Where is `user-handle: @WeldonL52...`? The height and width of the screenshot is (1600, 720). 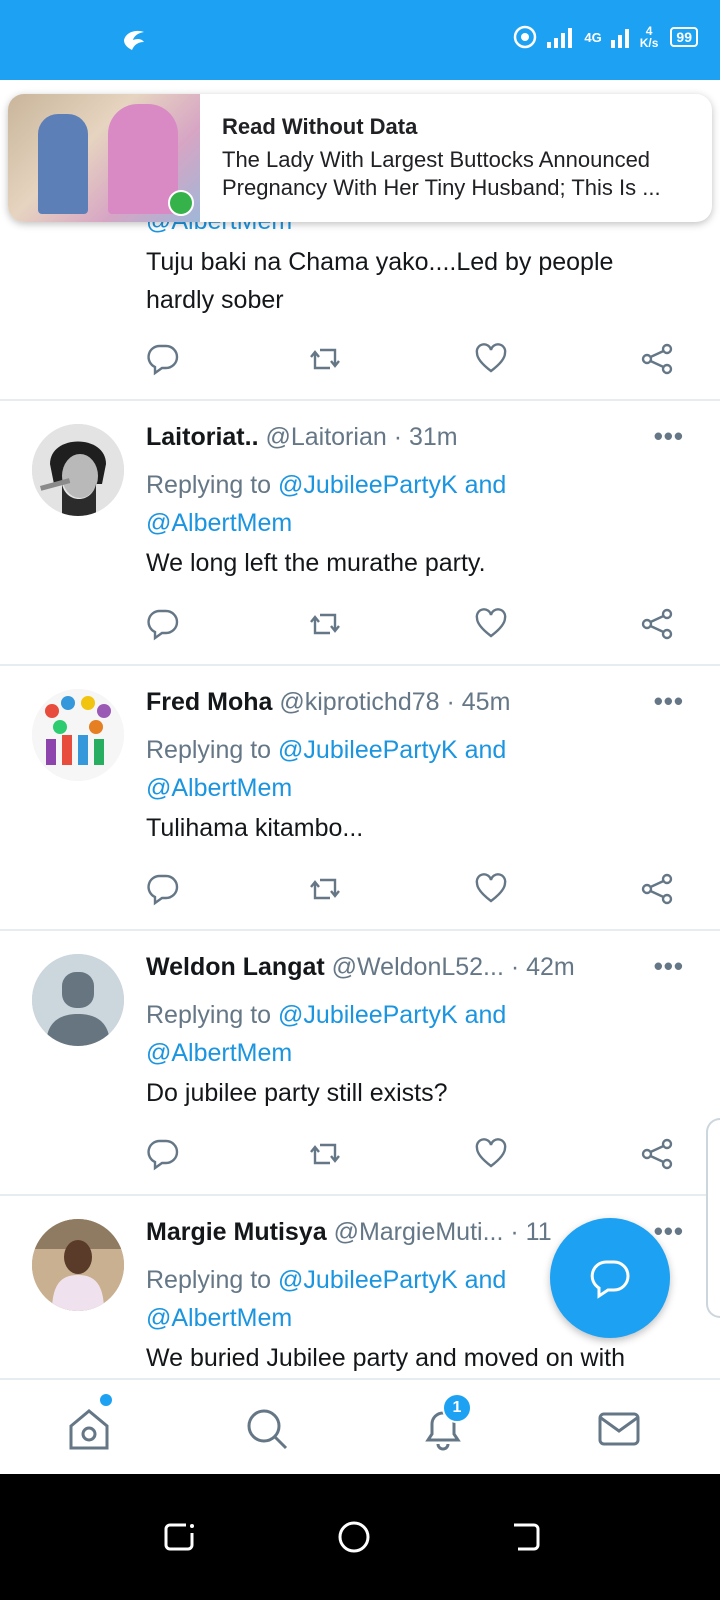
user-handle: @WeldonL52... is located at coordinates (417, 967).